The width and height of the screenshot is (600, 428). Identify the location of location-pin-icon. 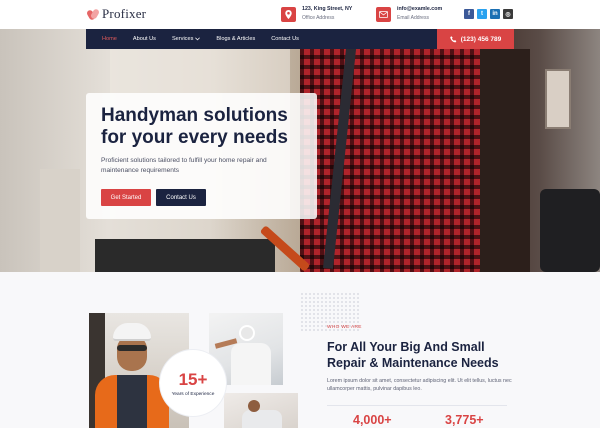
(288, 14).